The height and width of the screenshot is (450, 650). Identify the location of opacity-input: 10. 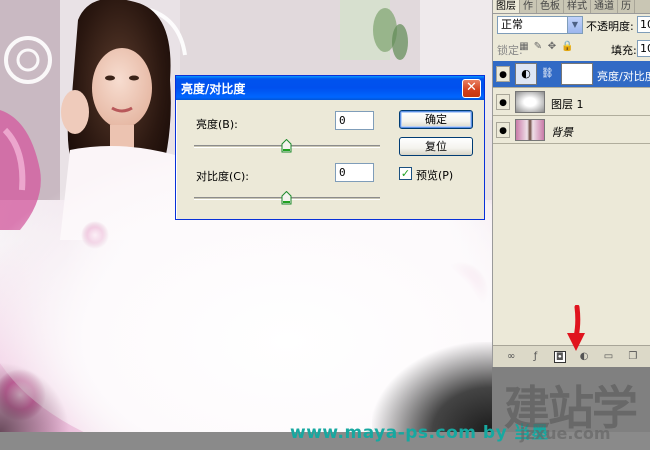
(643, 24).